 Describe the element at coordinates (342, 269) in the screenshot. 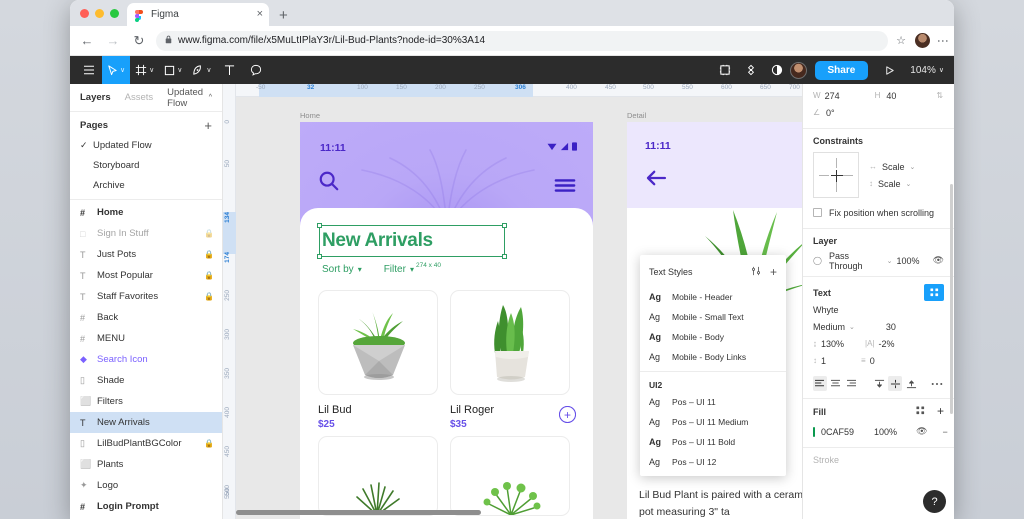

I see `sort-by-dropdown: Sort by ▾` at that location.